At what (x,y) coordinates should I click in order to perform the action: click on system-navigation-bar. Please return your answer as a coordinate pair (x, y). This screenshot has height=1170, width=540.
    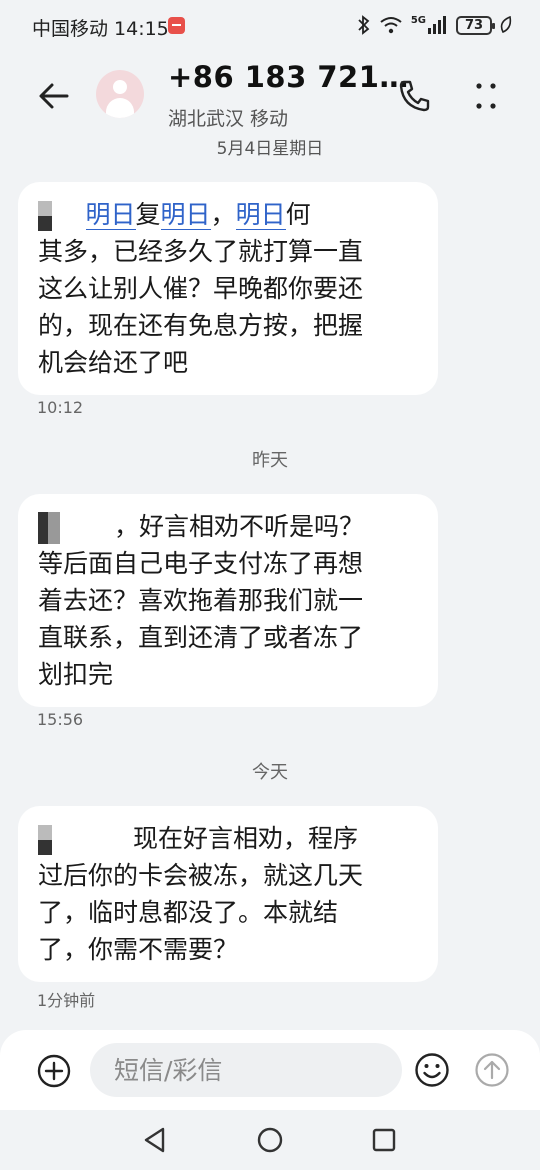
    Looking at the image, I should click on (270, 1140).